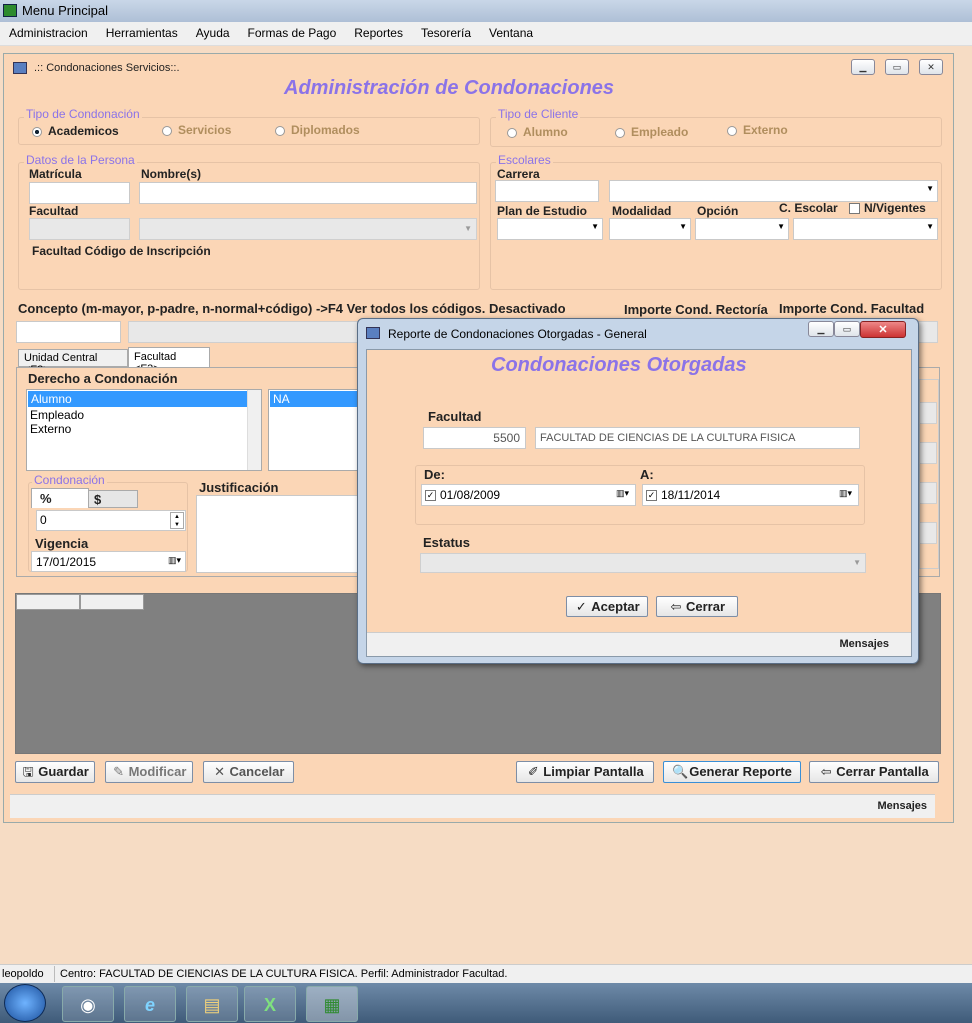 Image resolution: width=972 pixels, height=1023 pixels. What do you see at coordinates (897, 67) in the screenshot?
I see `maximize-button: ▭` at bounding box center [897, 67].